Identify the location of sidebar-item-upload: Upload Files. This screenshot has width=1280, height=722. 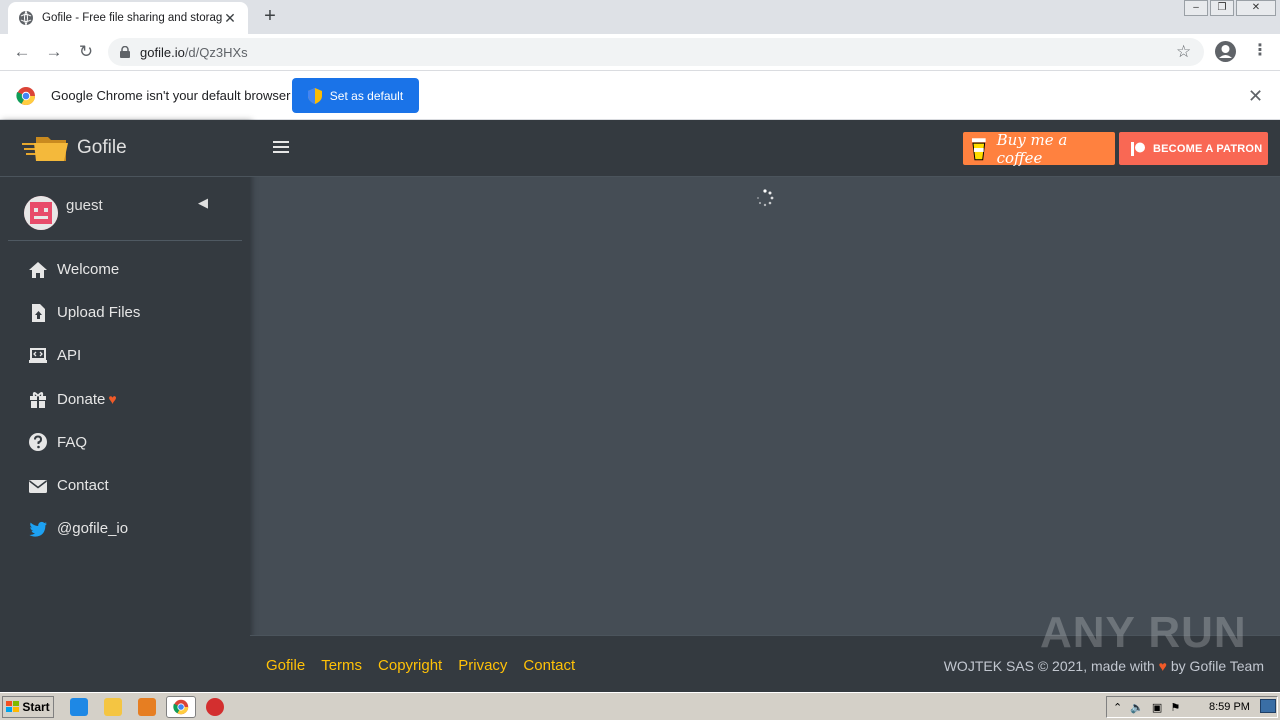
(125, 312).